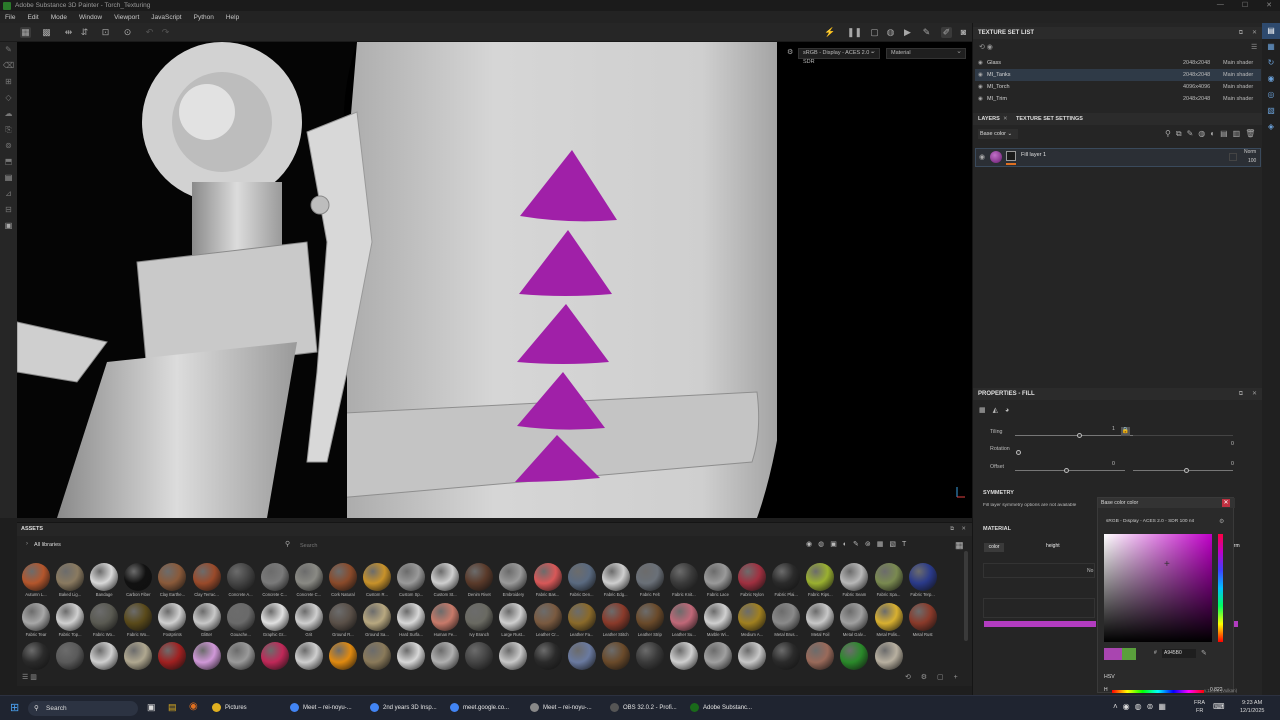 Image resolution: width=1280 pixels, height=720 pixels. I want to click on grid-multi-icon: ▩, so click(46, 32).